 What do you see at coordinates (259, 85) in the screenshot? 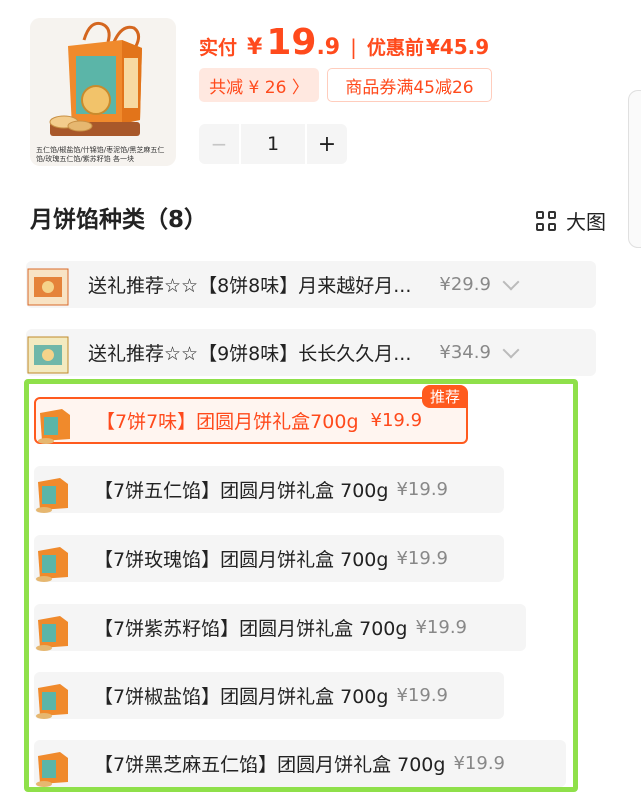
I see `total-discount-tag: 共减 ¥ 26 〉` at bounding box center [259, 85].